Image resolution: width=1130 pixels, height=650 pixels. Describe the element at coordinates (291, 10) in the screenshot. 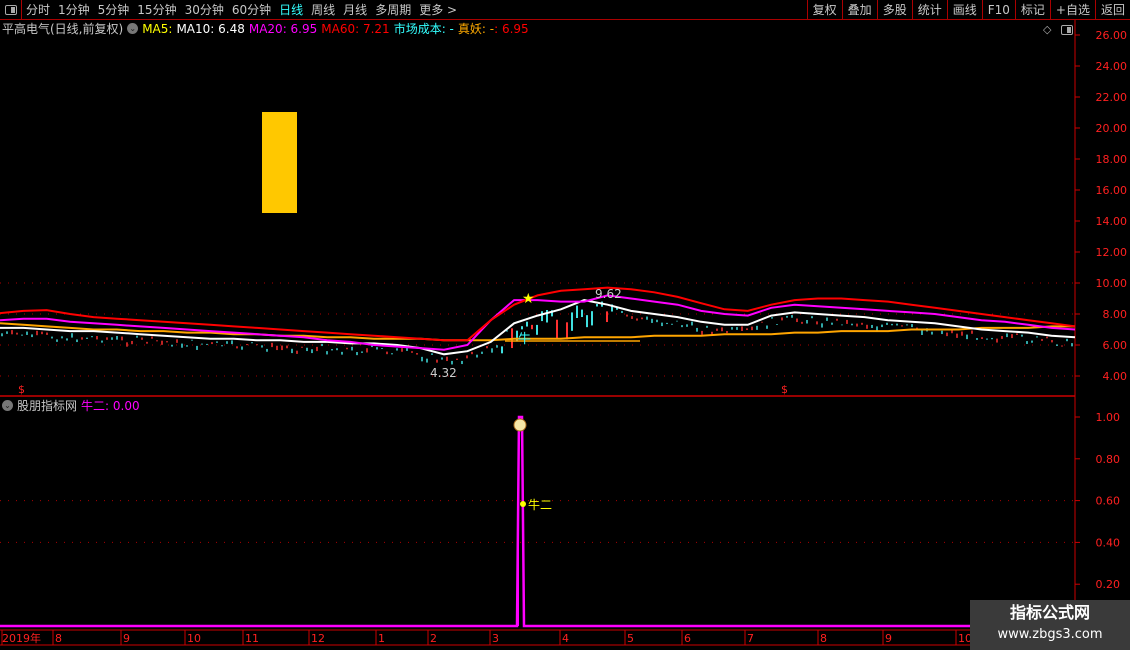

I see `period-tab: 日线` at that location.